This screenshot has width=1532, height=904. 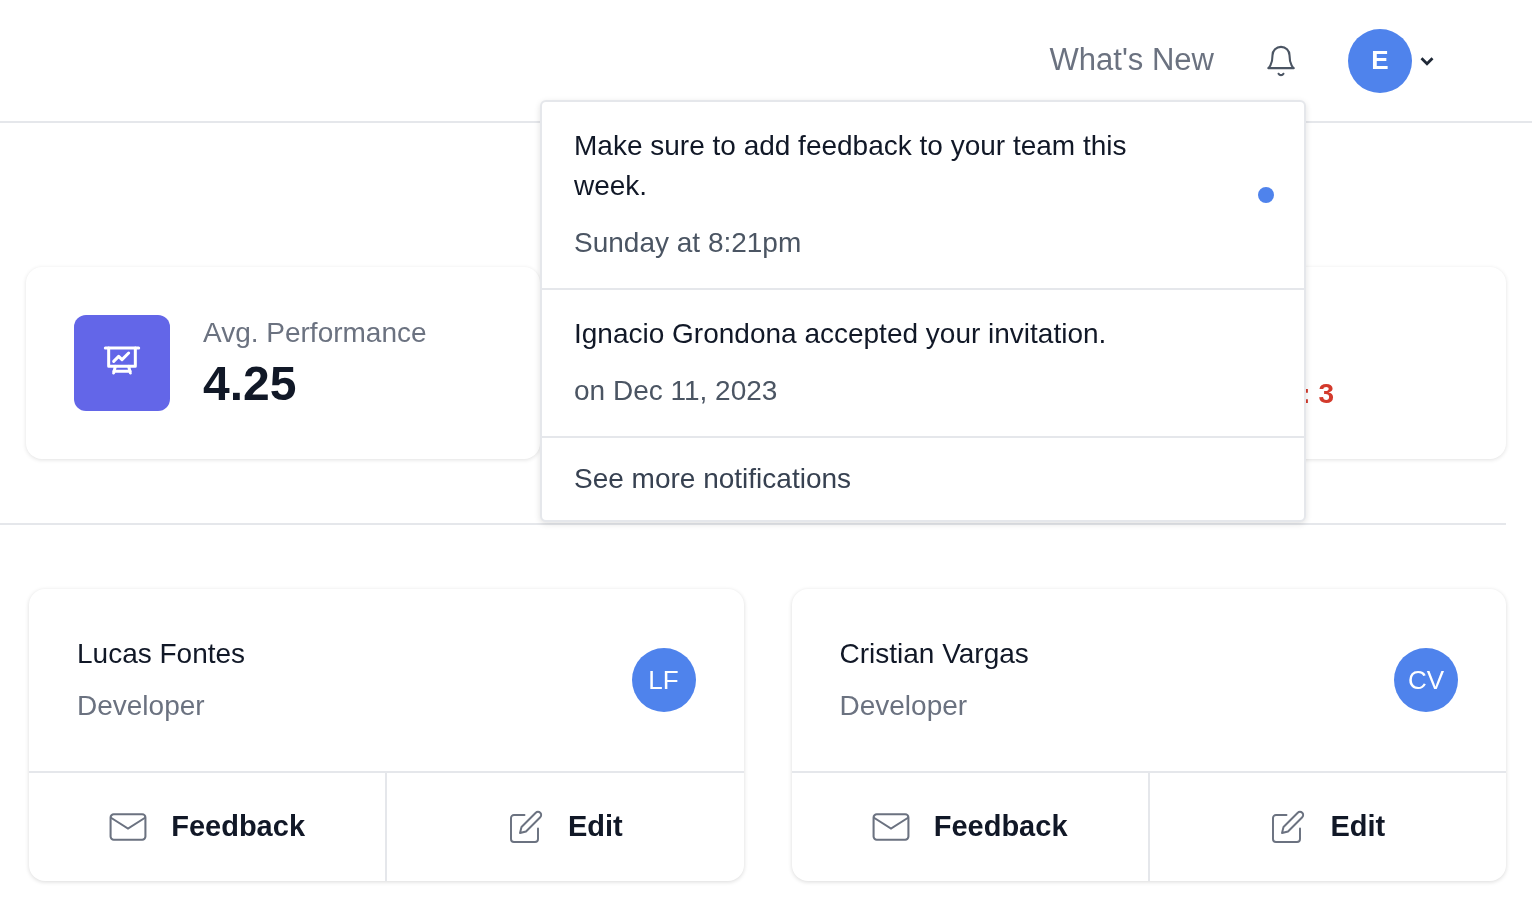 What do you see at coordinates (161, 654) in the screenshot?
I see `member-name: Lucas Fontes` at bounding box center [161, 654].